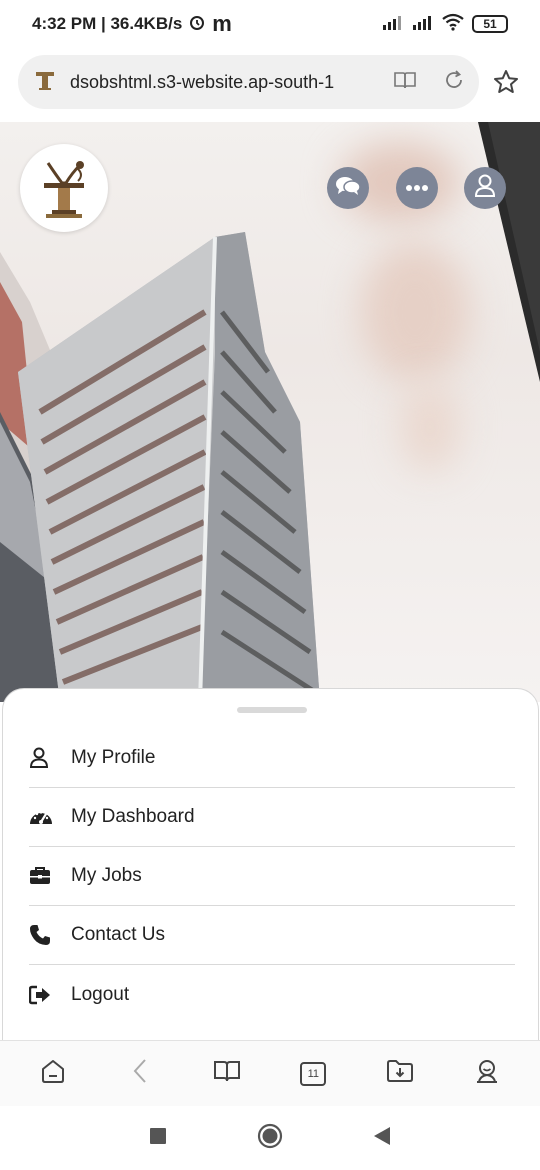 Image resolution: width=540 pixels, height=1170 pixels. Describe the element at coordinates (50, 935) in the screenshot. I see `phone-icon` at that location.